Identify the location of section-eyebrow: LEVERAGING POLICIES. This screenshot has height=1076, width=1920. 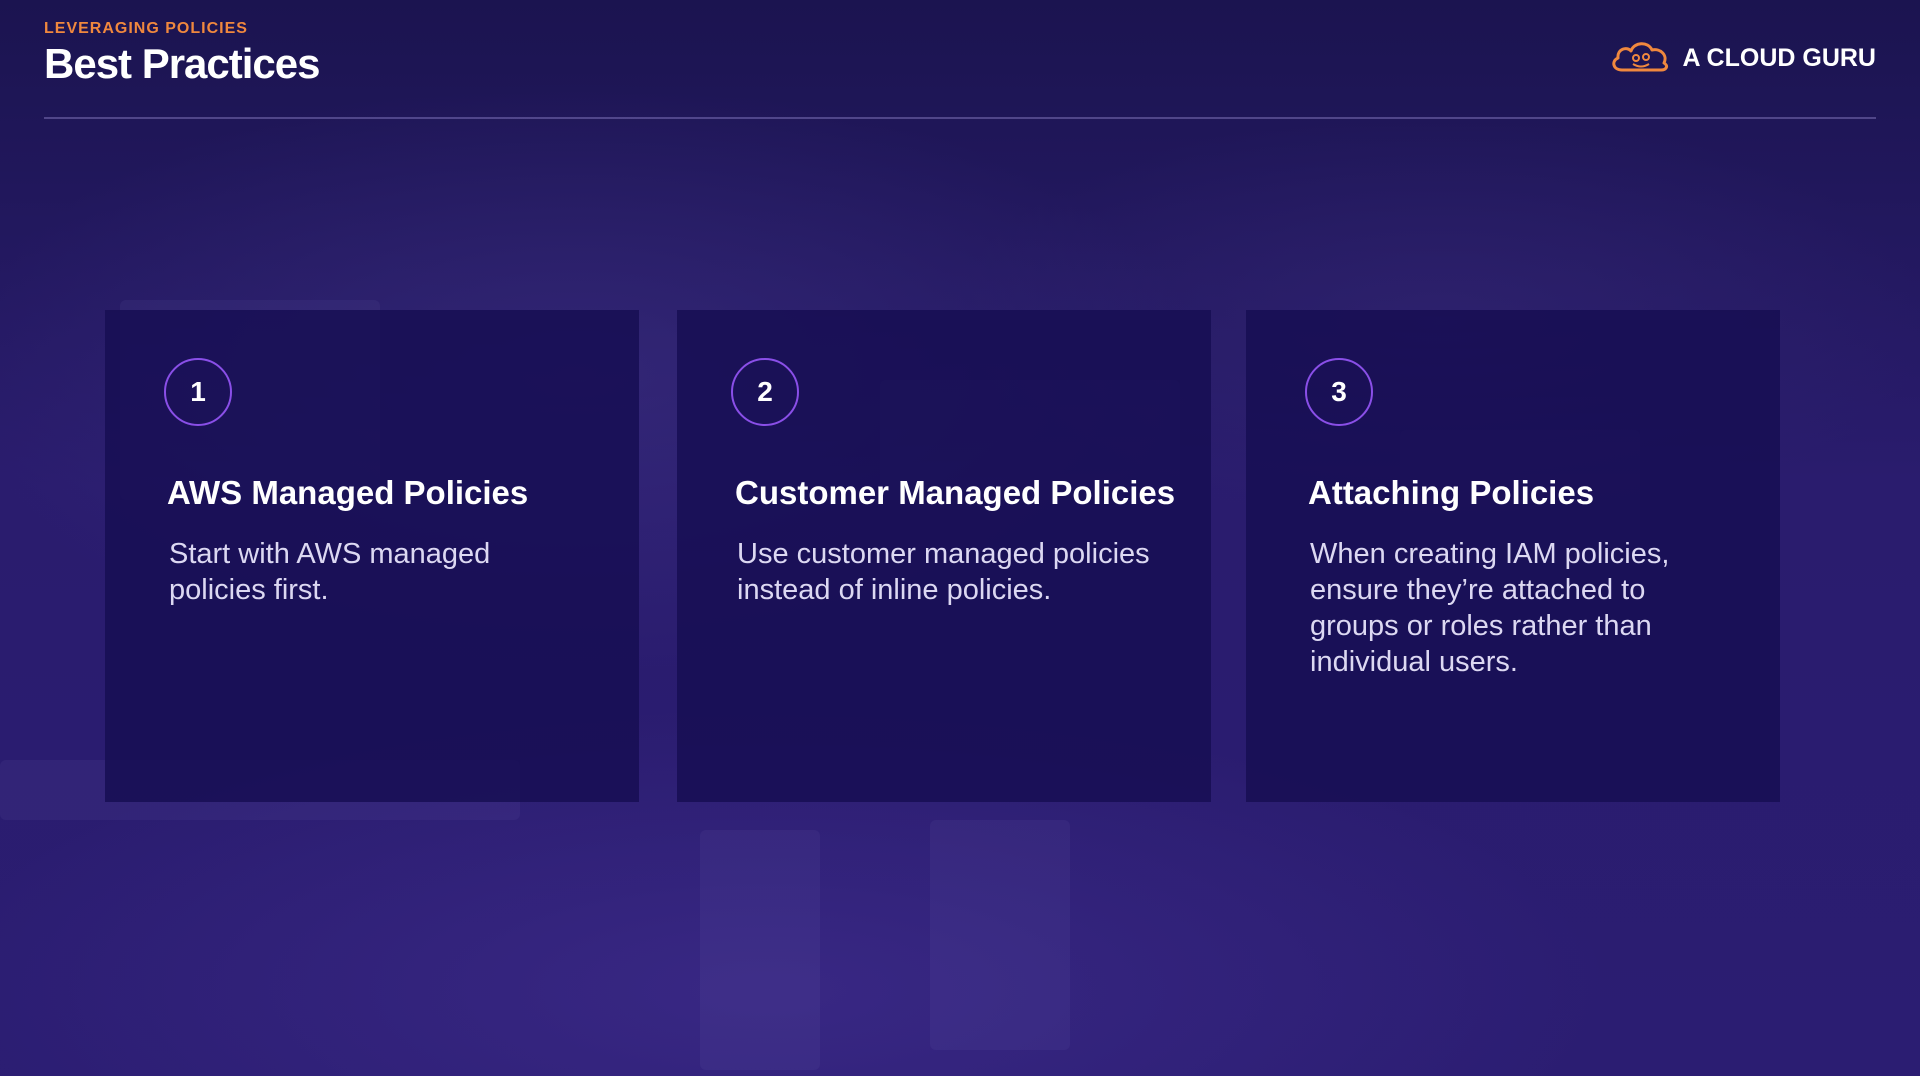
(146, 28).